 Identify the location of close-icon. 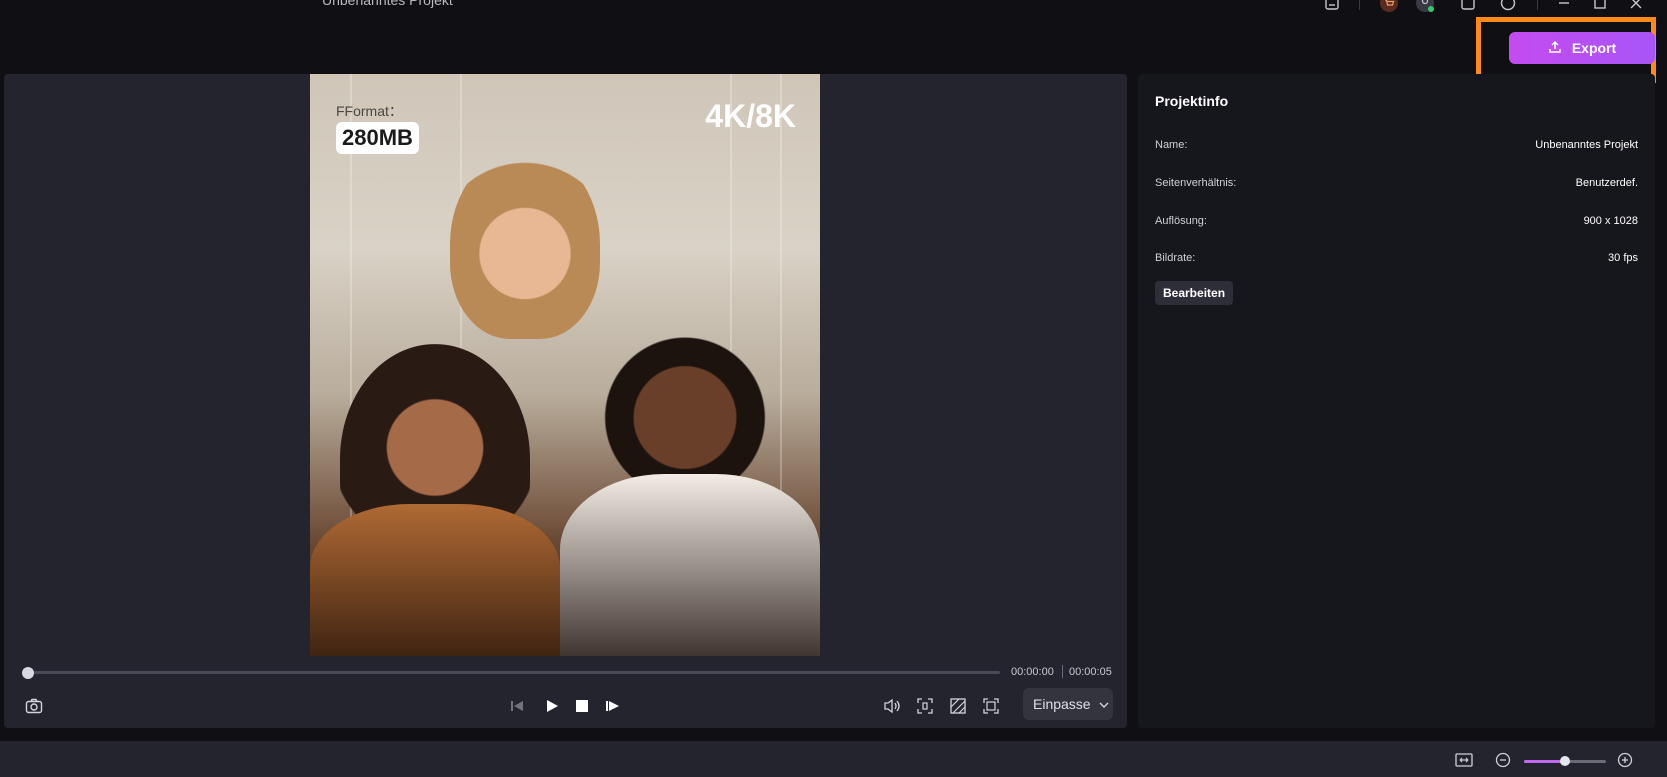
(1636, 6).